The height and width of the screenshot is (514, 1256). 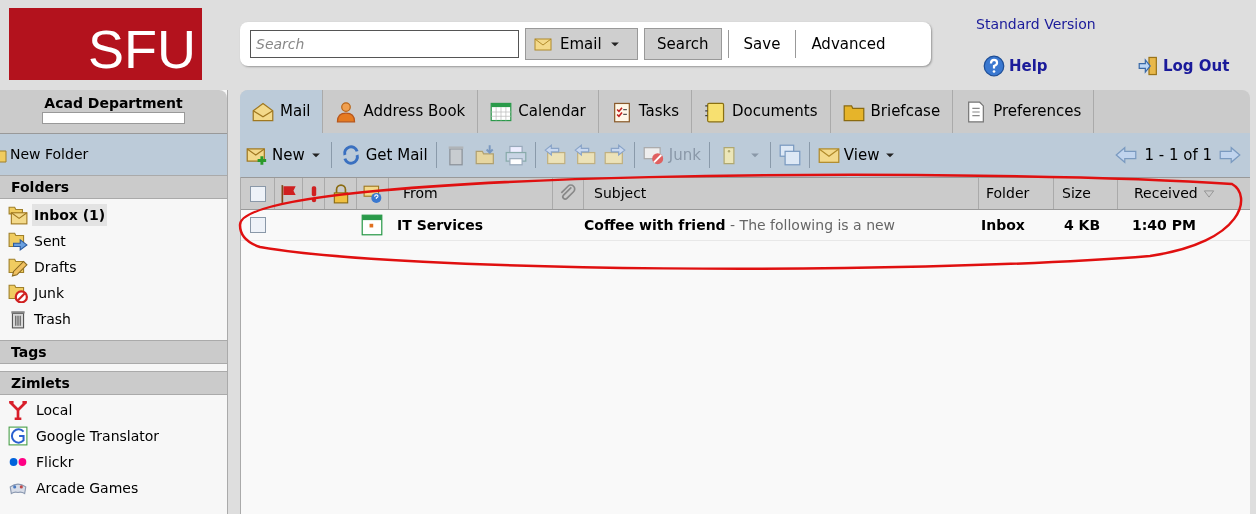 What do you see at coordinates (98, 436) in the screenshot?
I see `zimlet-item: Google Translator` at bounding box center [98, 436].